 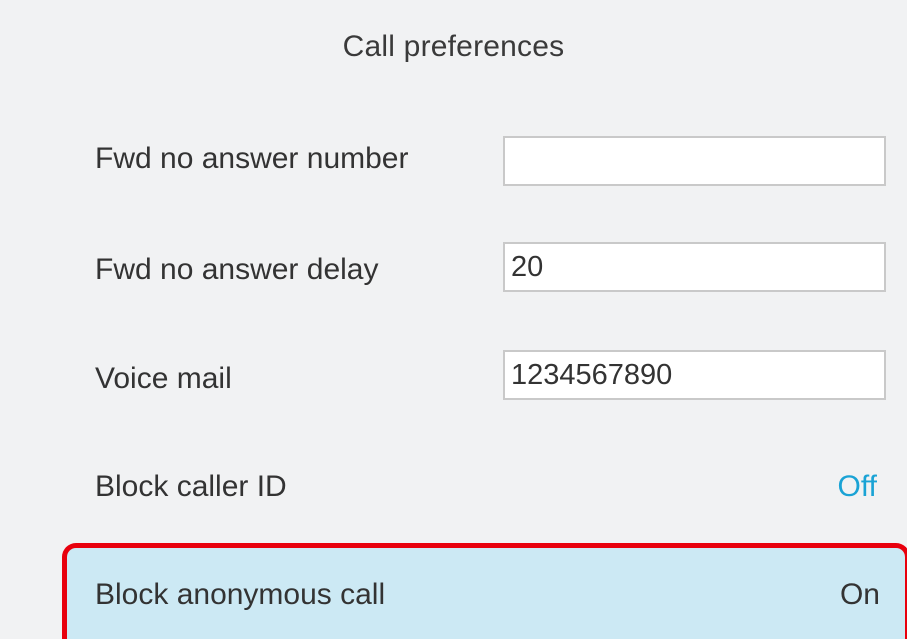 What do you see at coordinates (694, 375) in the screenshot?
I see `voice-mail-field` at bounding box center [694, 375].